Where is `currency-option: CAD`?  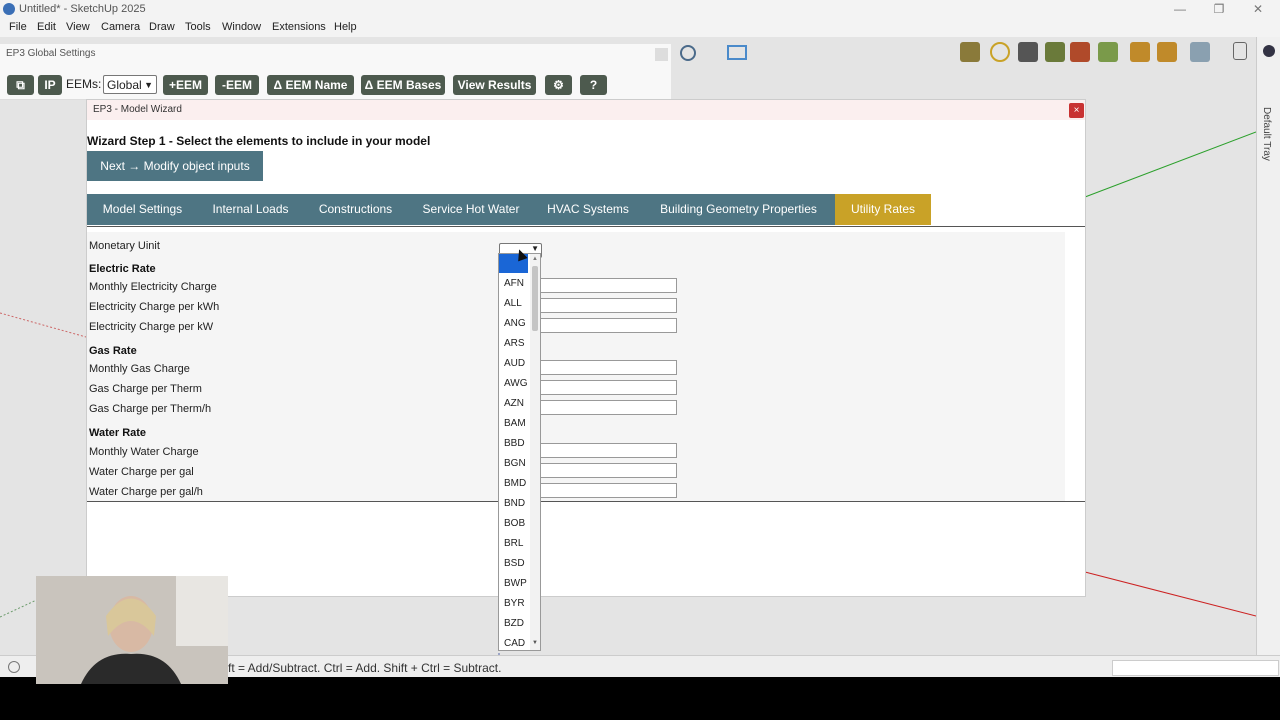
currency-option: CAD is located at coordinates (514, 643).